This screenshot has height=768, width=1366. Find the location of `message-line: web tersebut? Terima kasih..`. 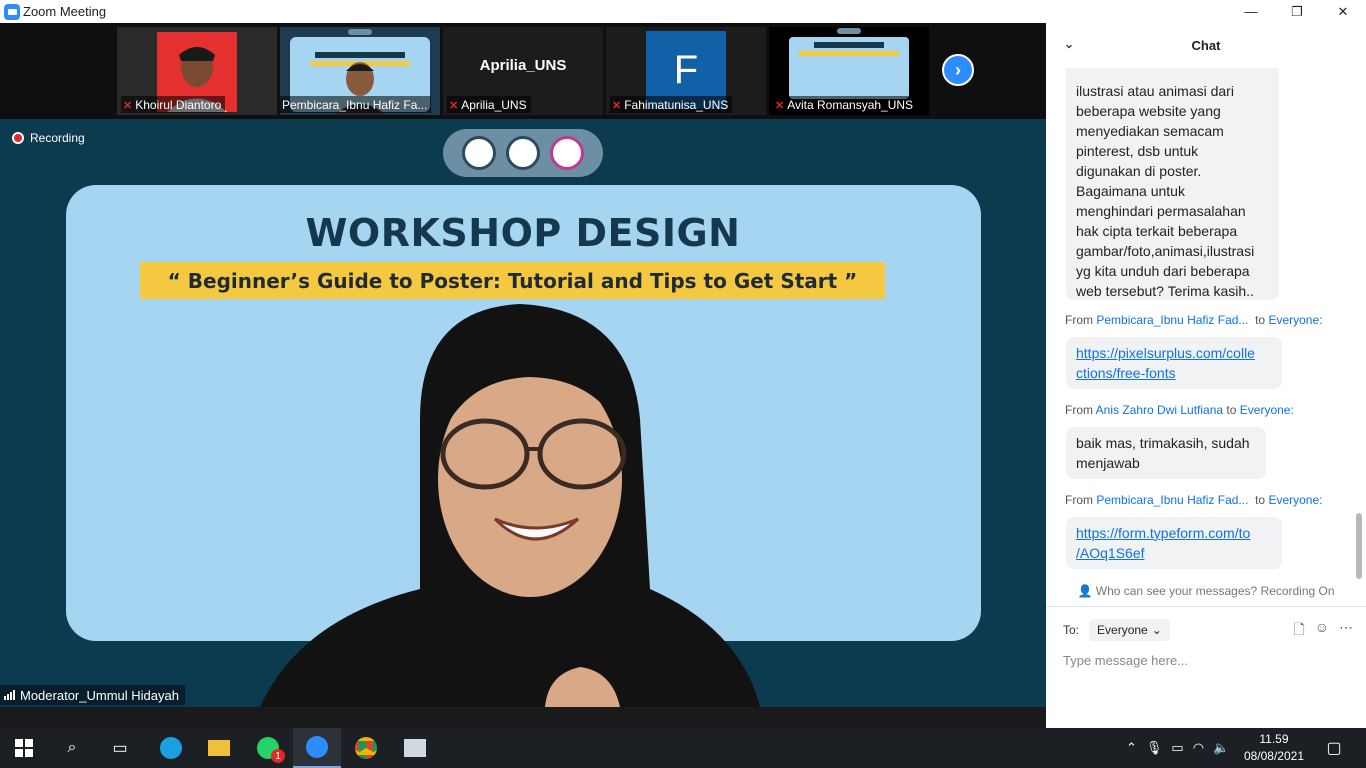

message-line: web tersebut? Terima kasih.. is located at coordinates (1165, 291).